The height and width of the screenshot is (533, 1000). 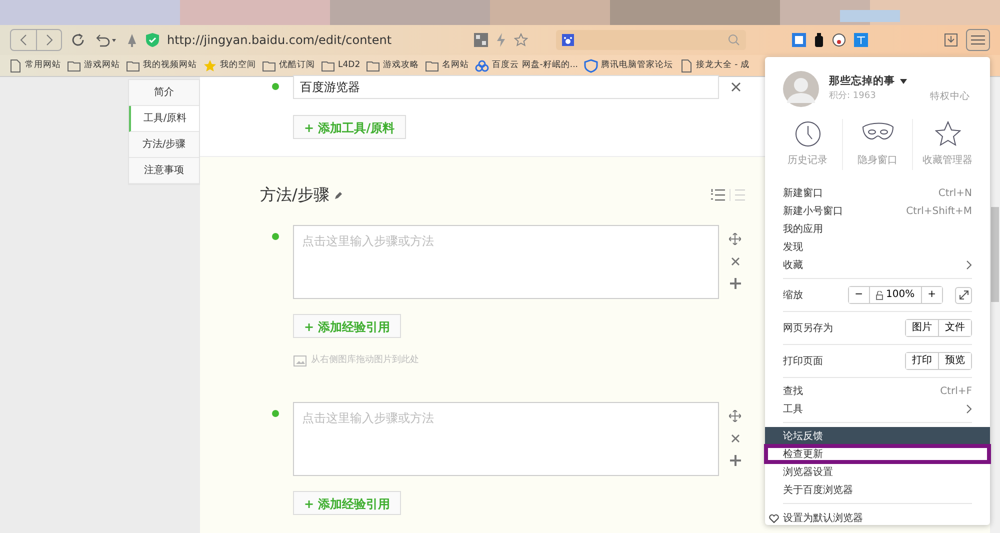 What do you see at coordinates (481, 40) in the screenshot?
I see `qr-code-icon` at bounding box center [481, 40].